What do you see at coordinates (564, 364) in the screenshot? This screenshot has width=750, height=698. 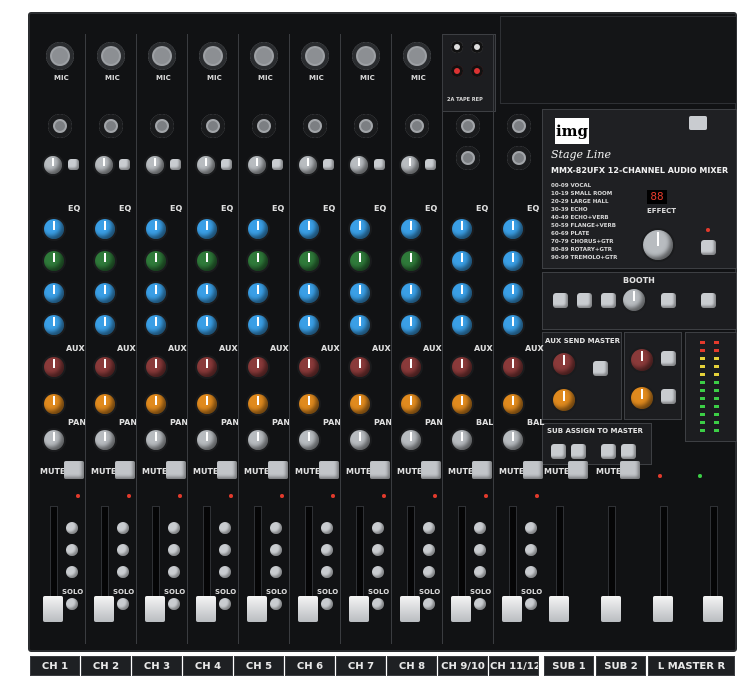 I see `aux-master-1-knob` at bounding box center [564, 364].